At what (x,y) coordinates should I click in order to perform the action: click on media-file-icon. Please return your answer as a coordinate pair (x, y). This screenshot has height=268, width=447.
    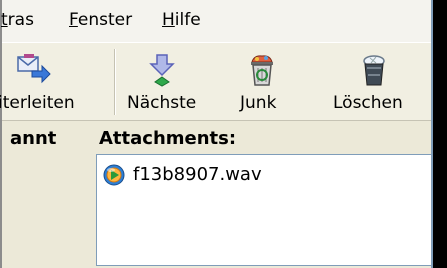
    Looking at the image, I should click on (114, 175).